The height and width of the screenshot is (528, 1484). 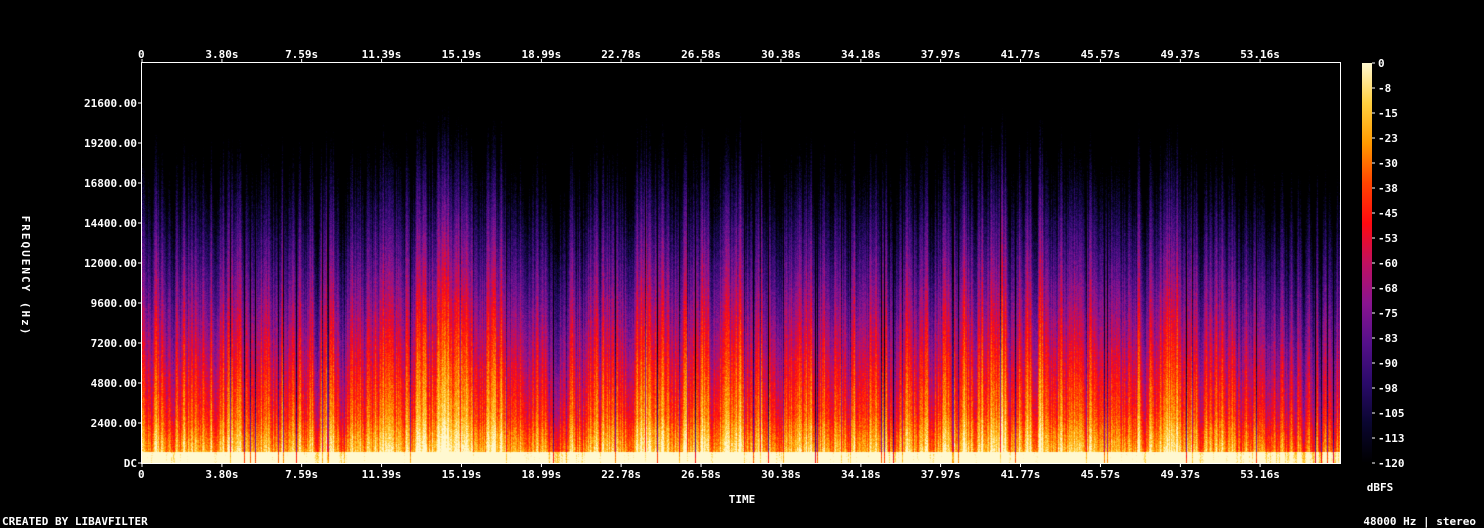 I want to click on x-tick-label-top: 3.80s, so click(x=221, y=54).